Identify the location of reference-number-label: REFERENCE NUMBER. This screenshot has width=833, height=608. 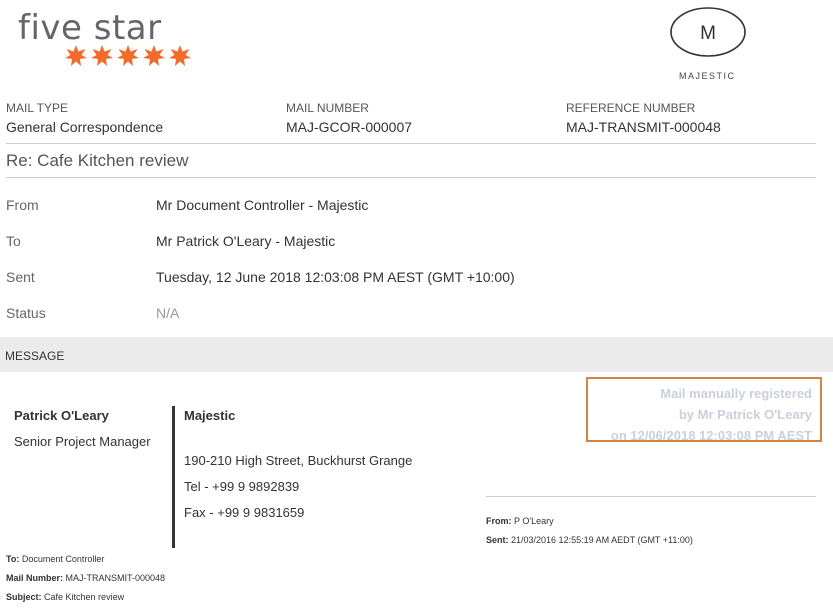
(631, 108).